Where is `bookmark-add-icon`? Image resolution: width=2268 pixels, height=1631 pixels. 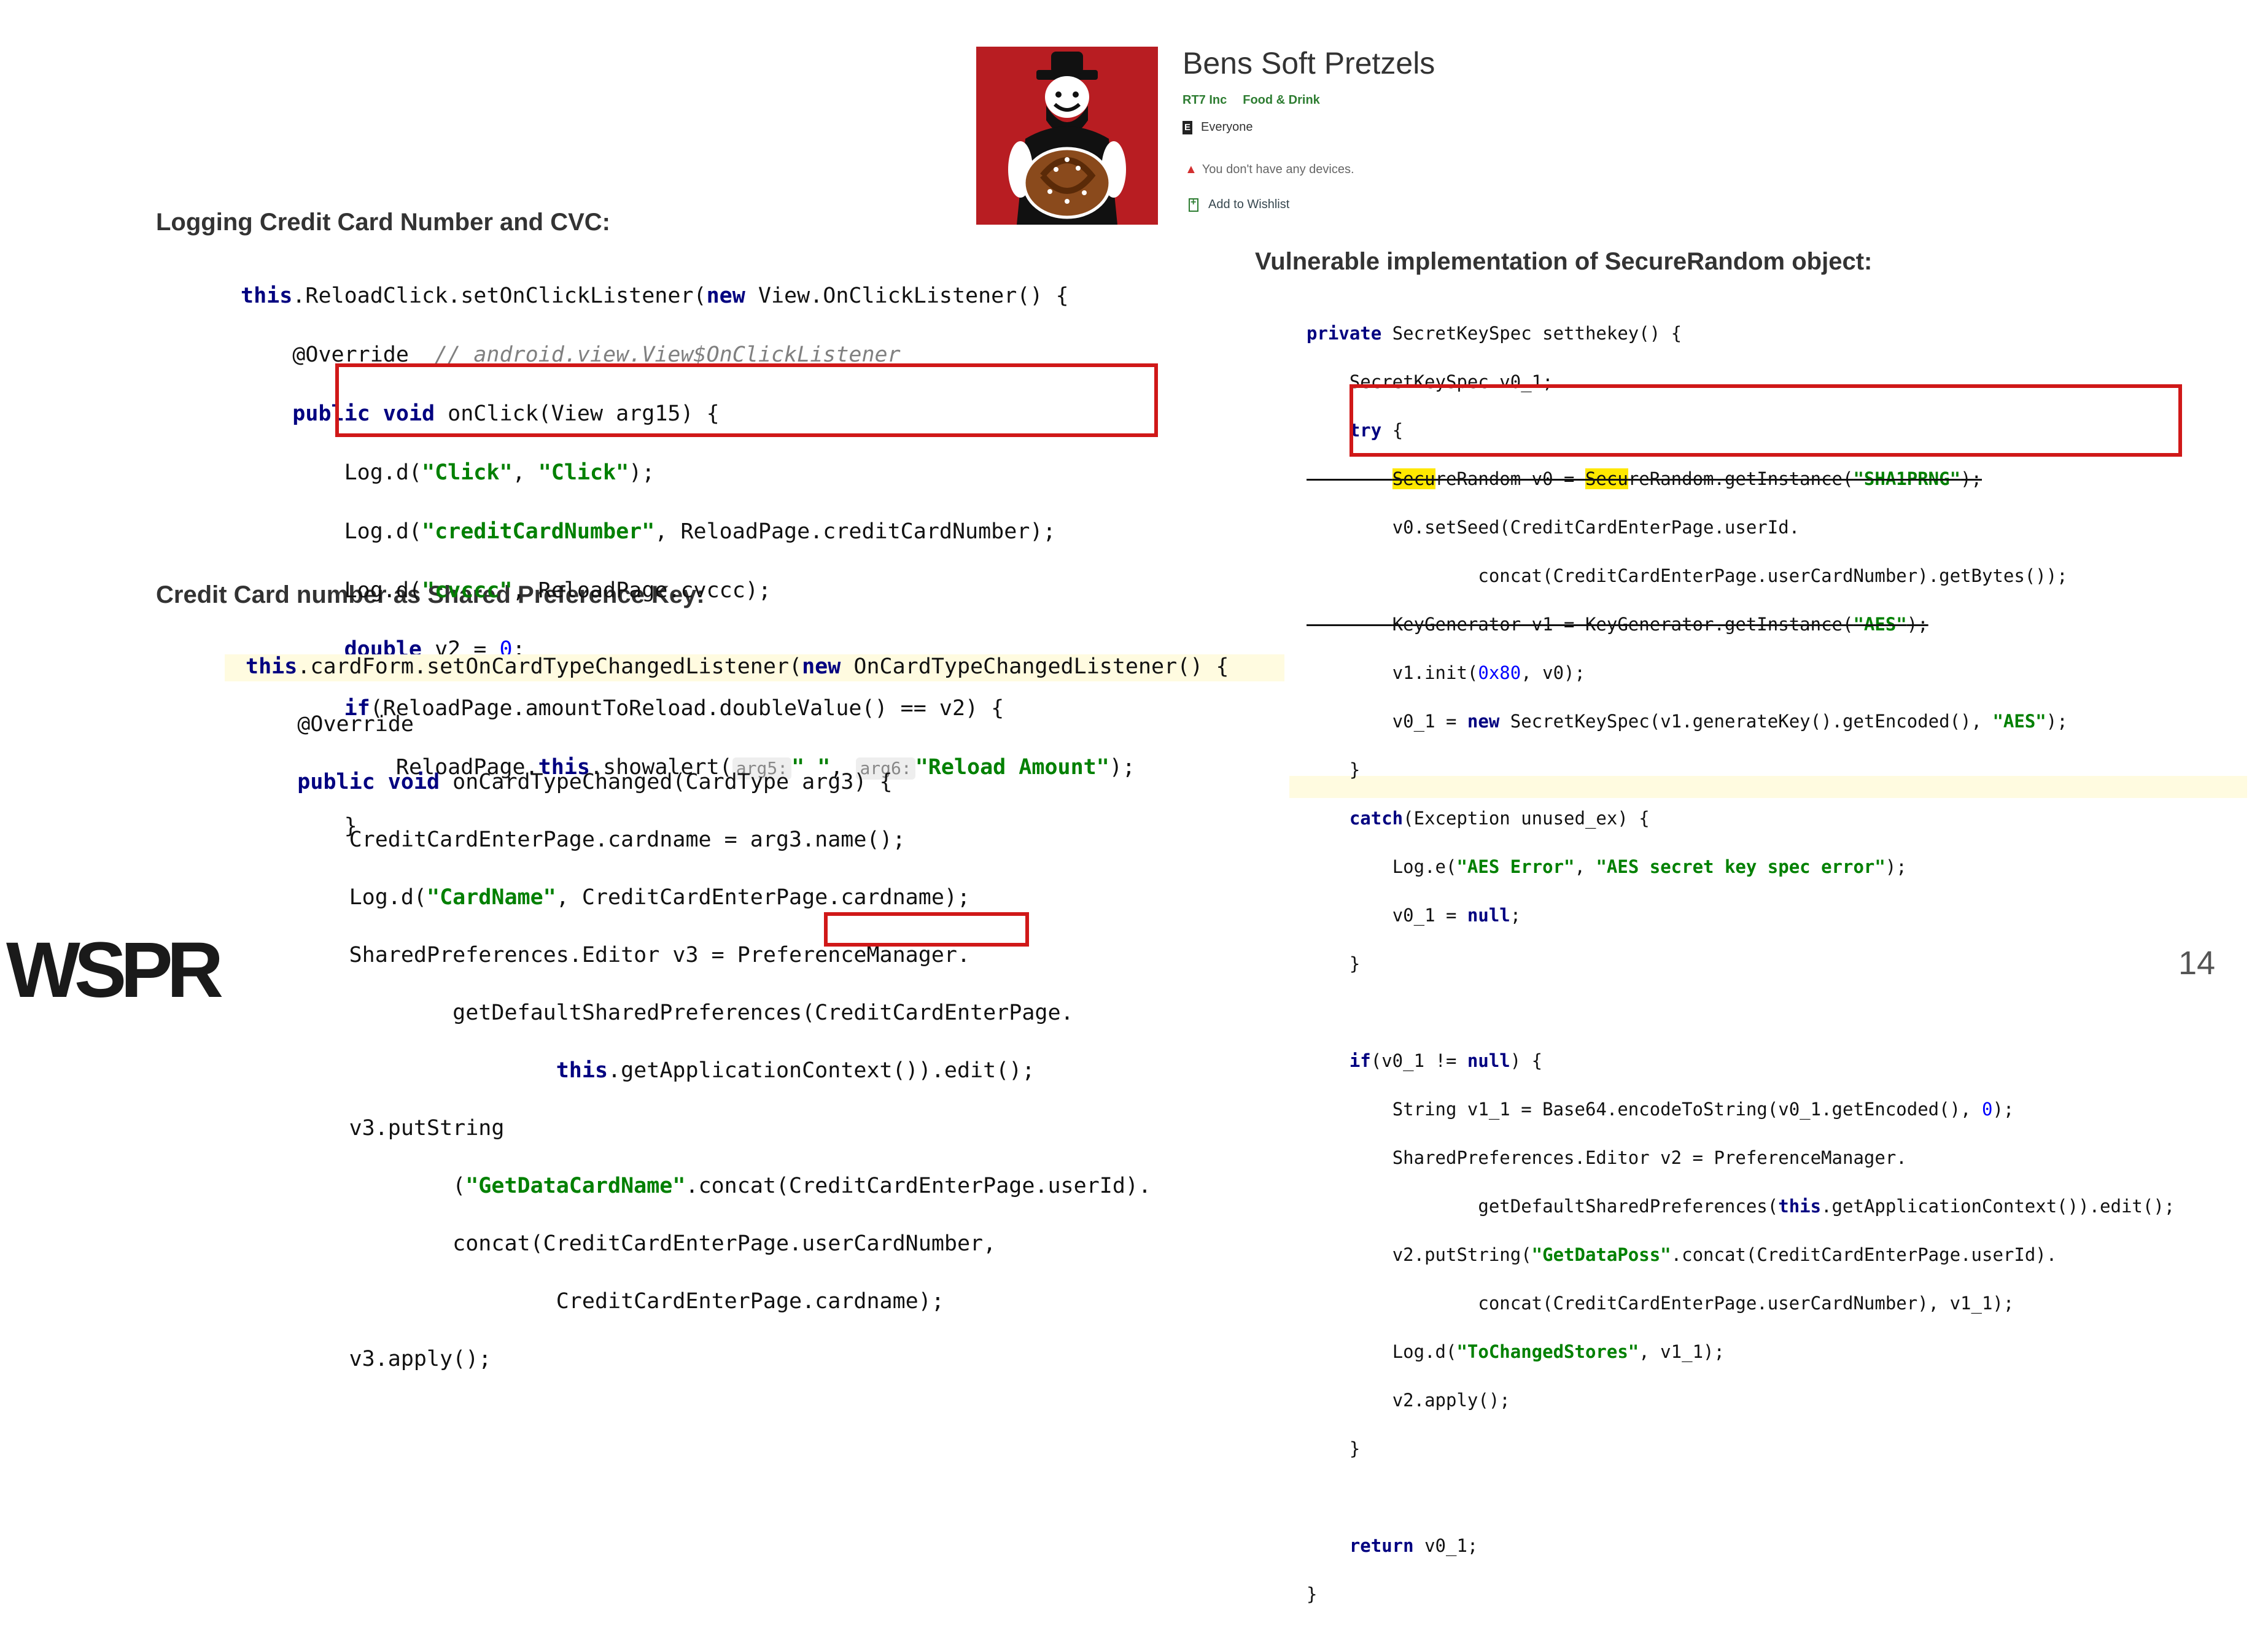 bookmark-add-icon is located at coordinates (1193, 204).